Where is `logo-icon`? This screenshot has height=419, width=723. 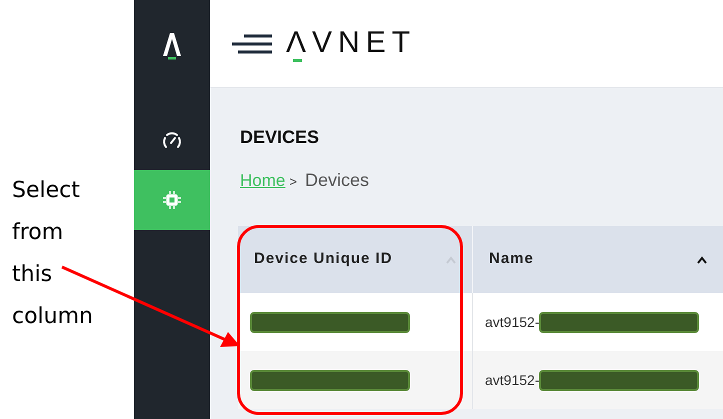 logo-icon is located at coordinates (172, 45).